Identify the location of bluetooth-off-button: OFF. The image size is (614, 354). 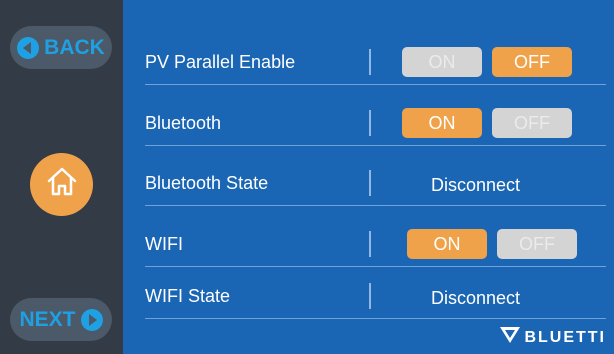
(532, 123).